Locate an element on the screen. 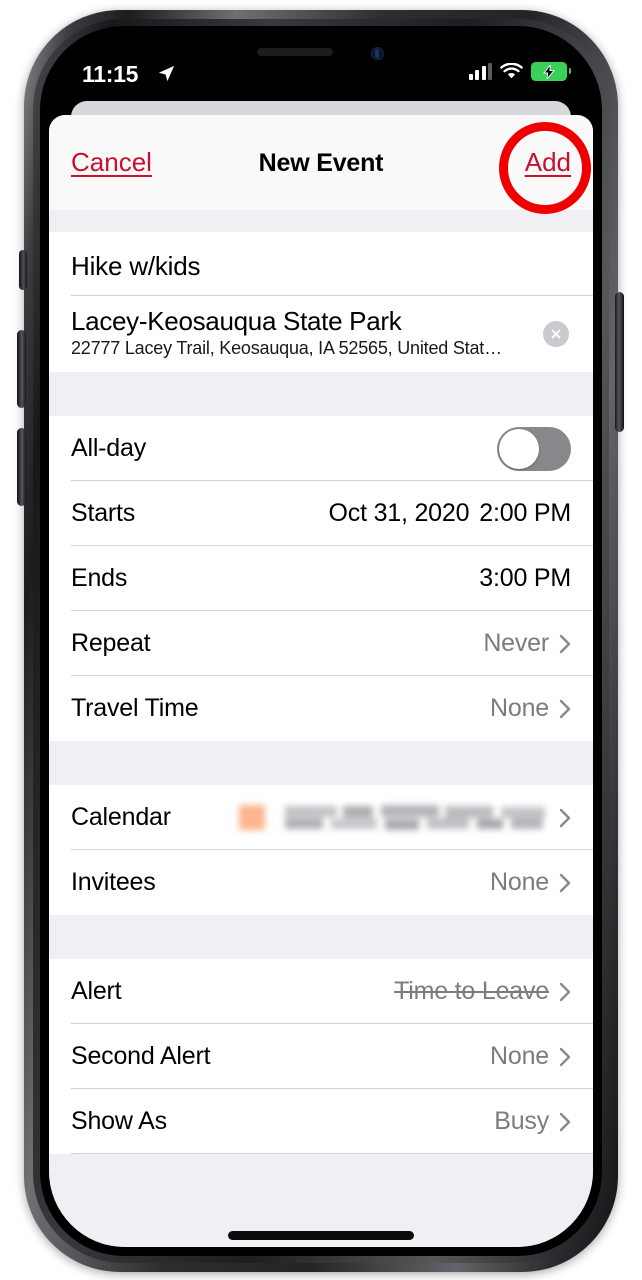 This screenshot has width=642, height=1280. repeat-value: Never is located at coordinates (516, 643).